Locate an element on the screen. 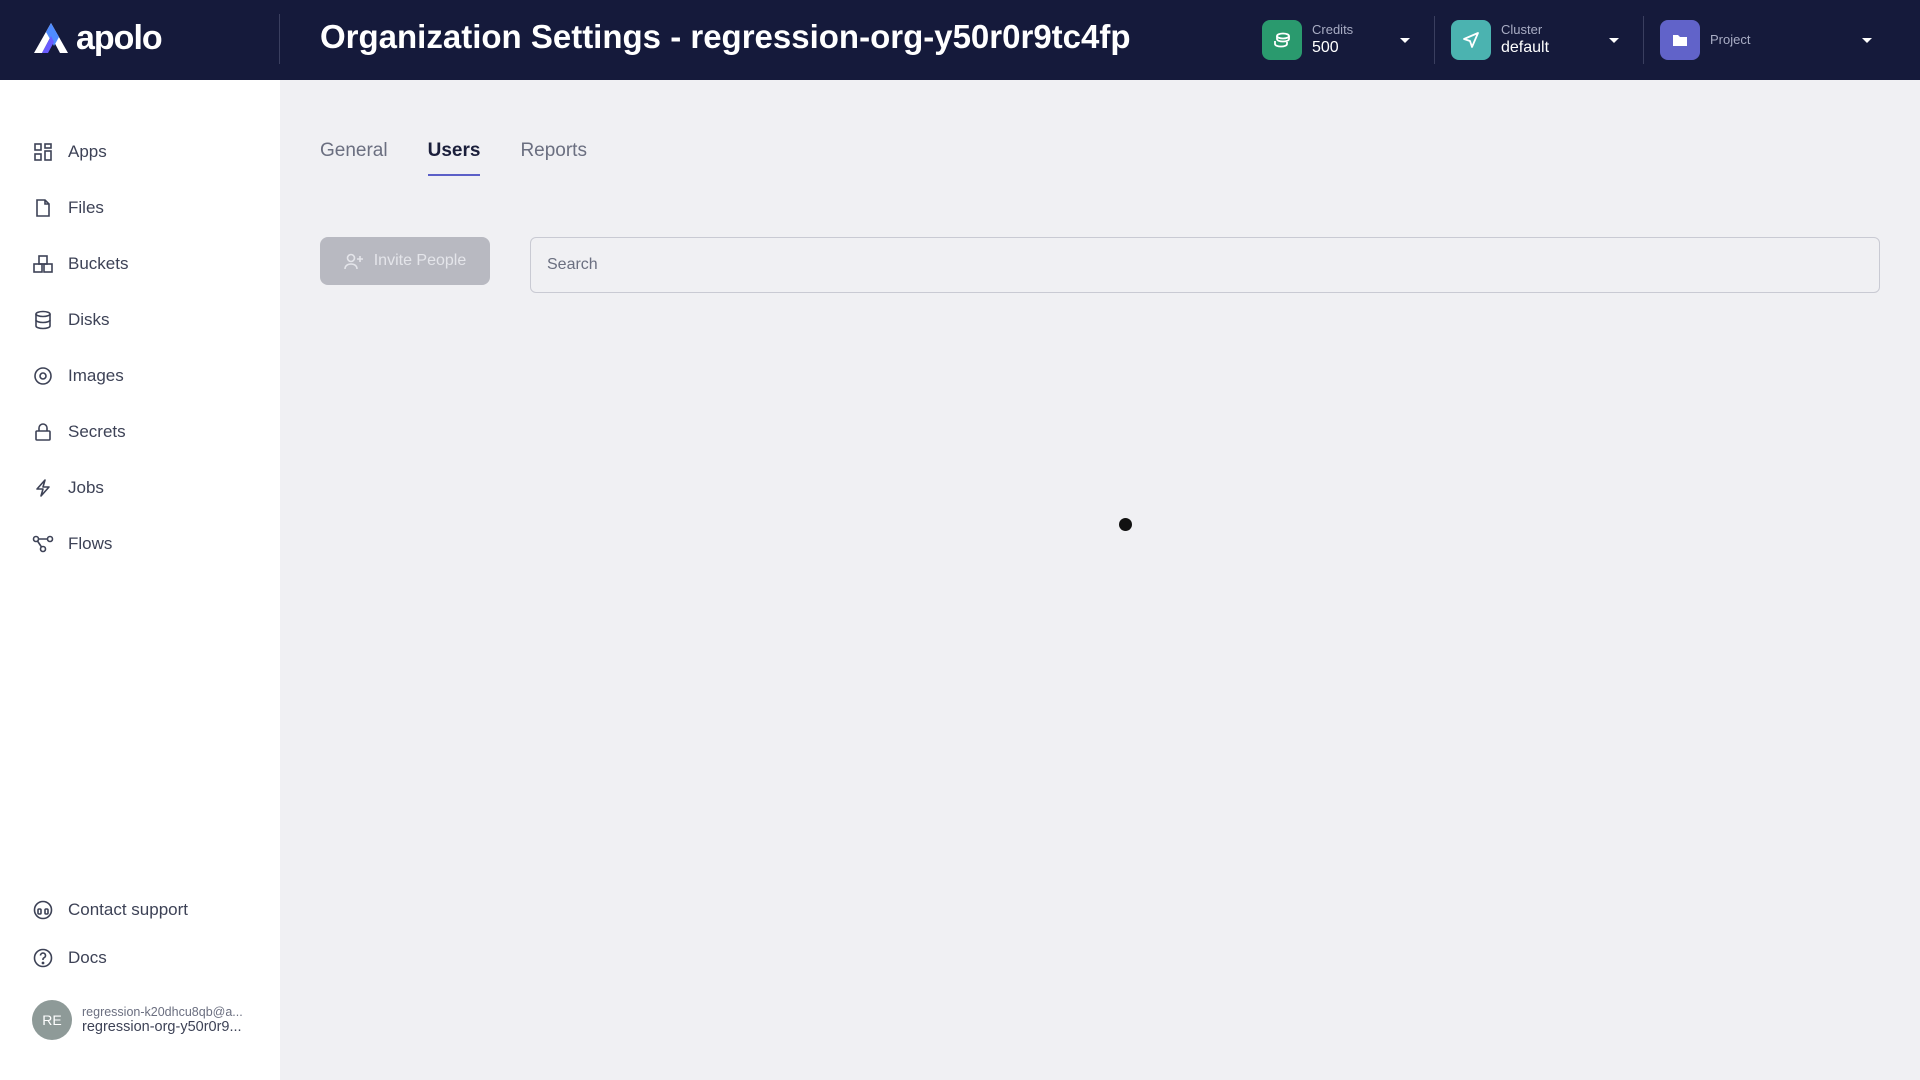  project-label: Project is located at coordinates (1730, 39).